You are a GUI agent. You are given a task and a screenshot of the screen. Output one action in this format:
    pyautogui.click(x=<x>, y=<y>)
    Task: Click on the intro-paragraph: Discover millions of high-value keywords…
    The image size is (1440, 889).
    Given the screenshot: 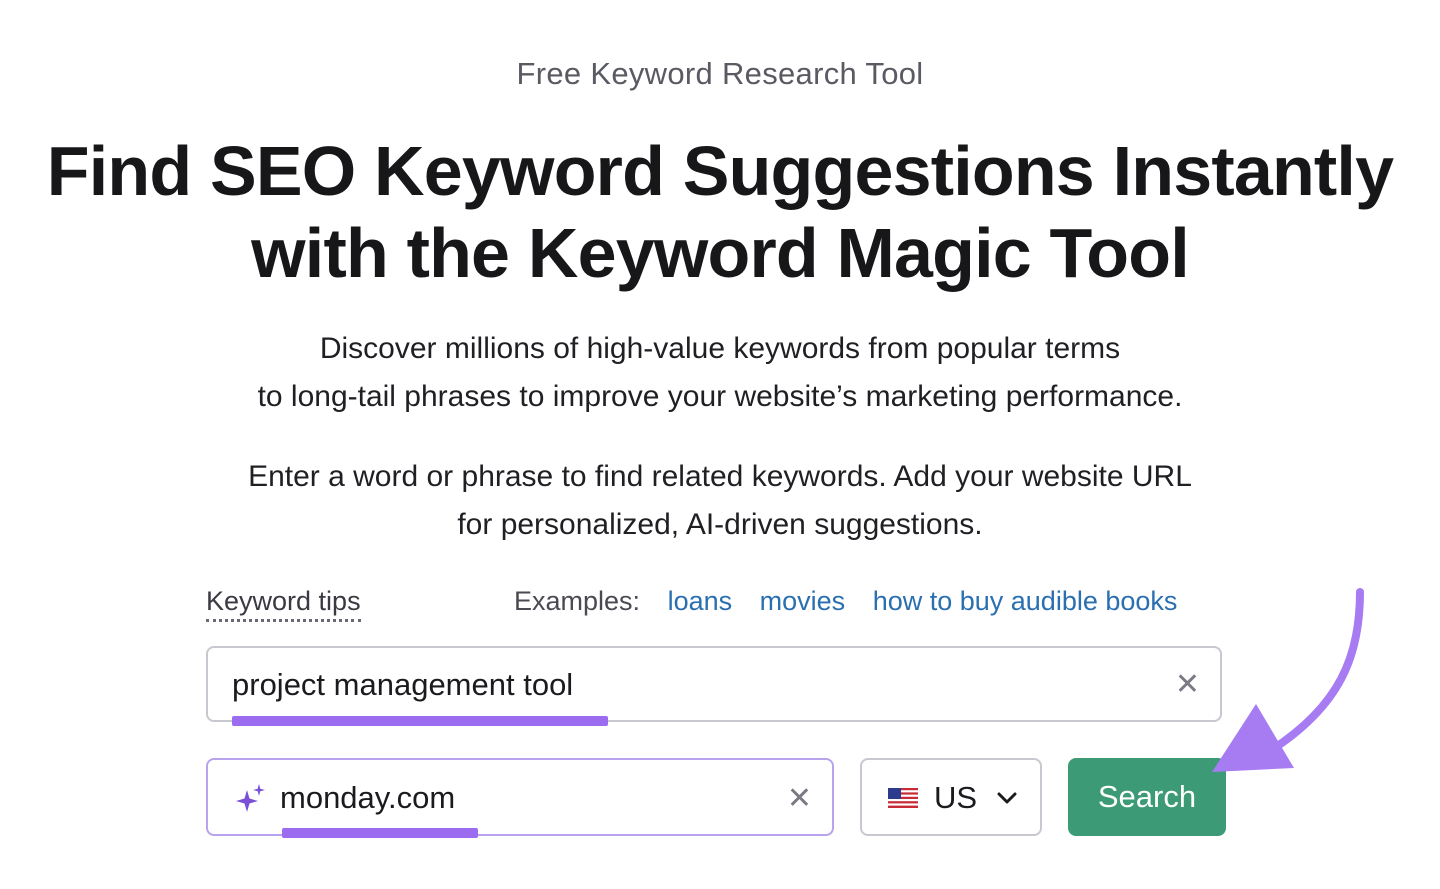 What is the action you would take?
    pyautogui.click(x=720, y=373)
    